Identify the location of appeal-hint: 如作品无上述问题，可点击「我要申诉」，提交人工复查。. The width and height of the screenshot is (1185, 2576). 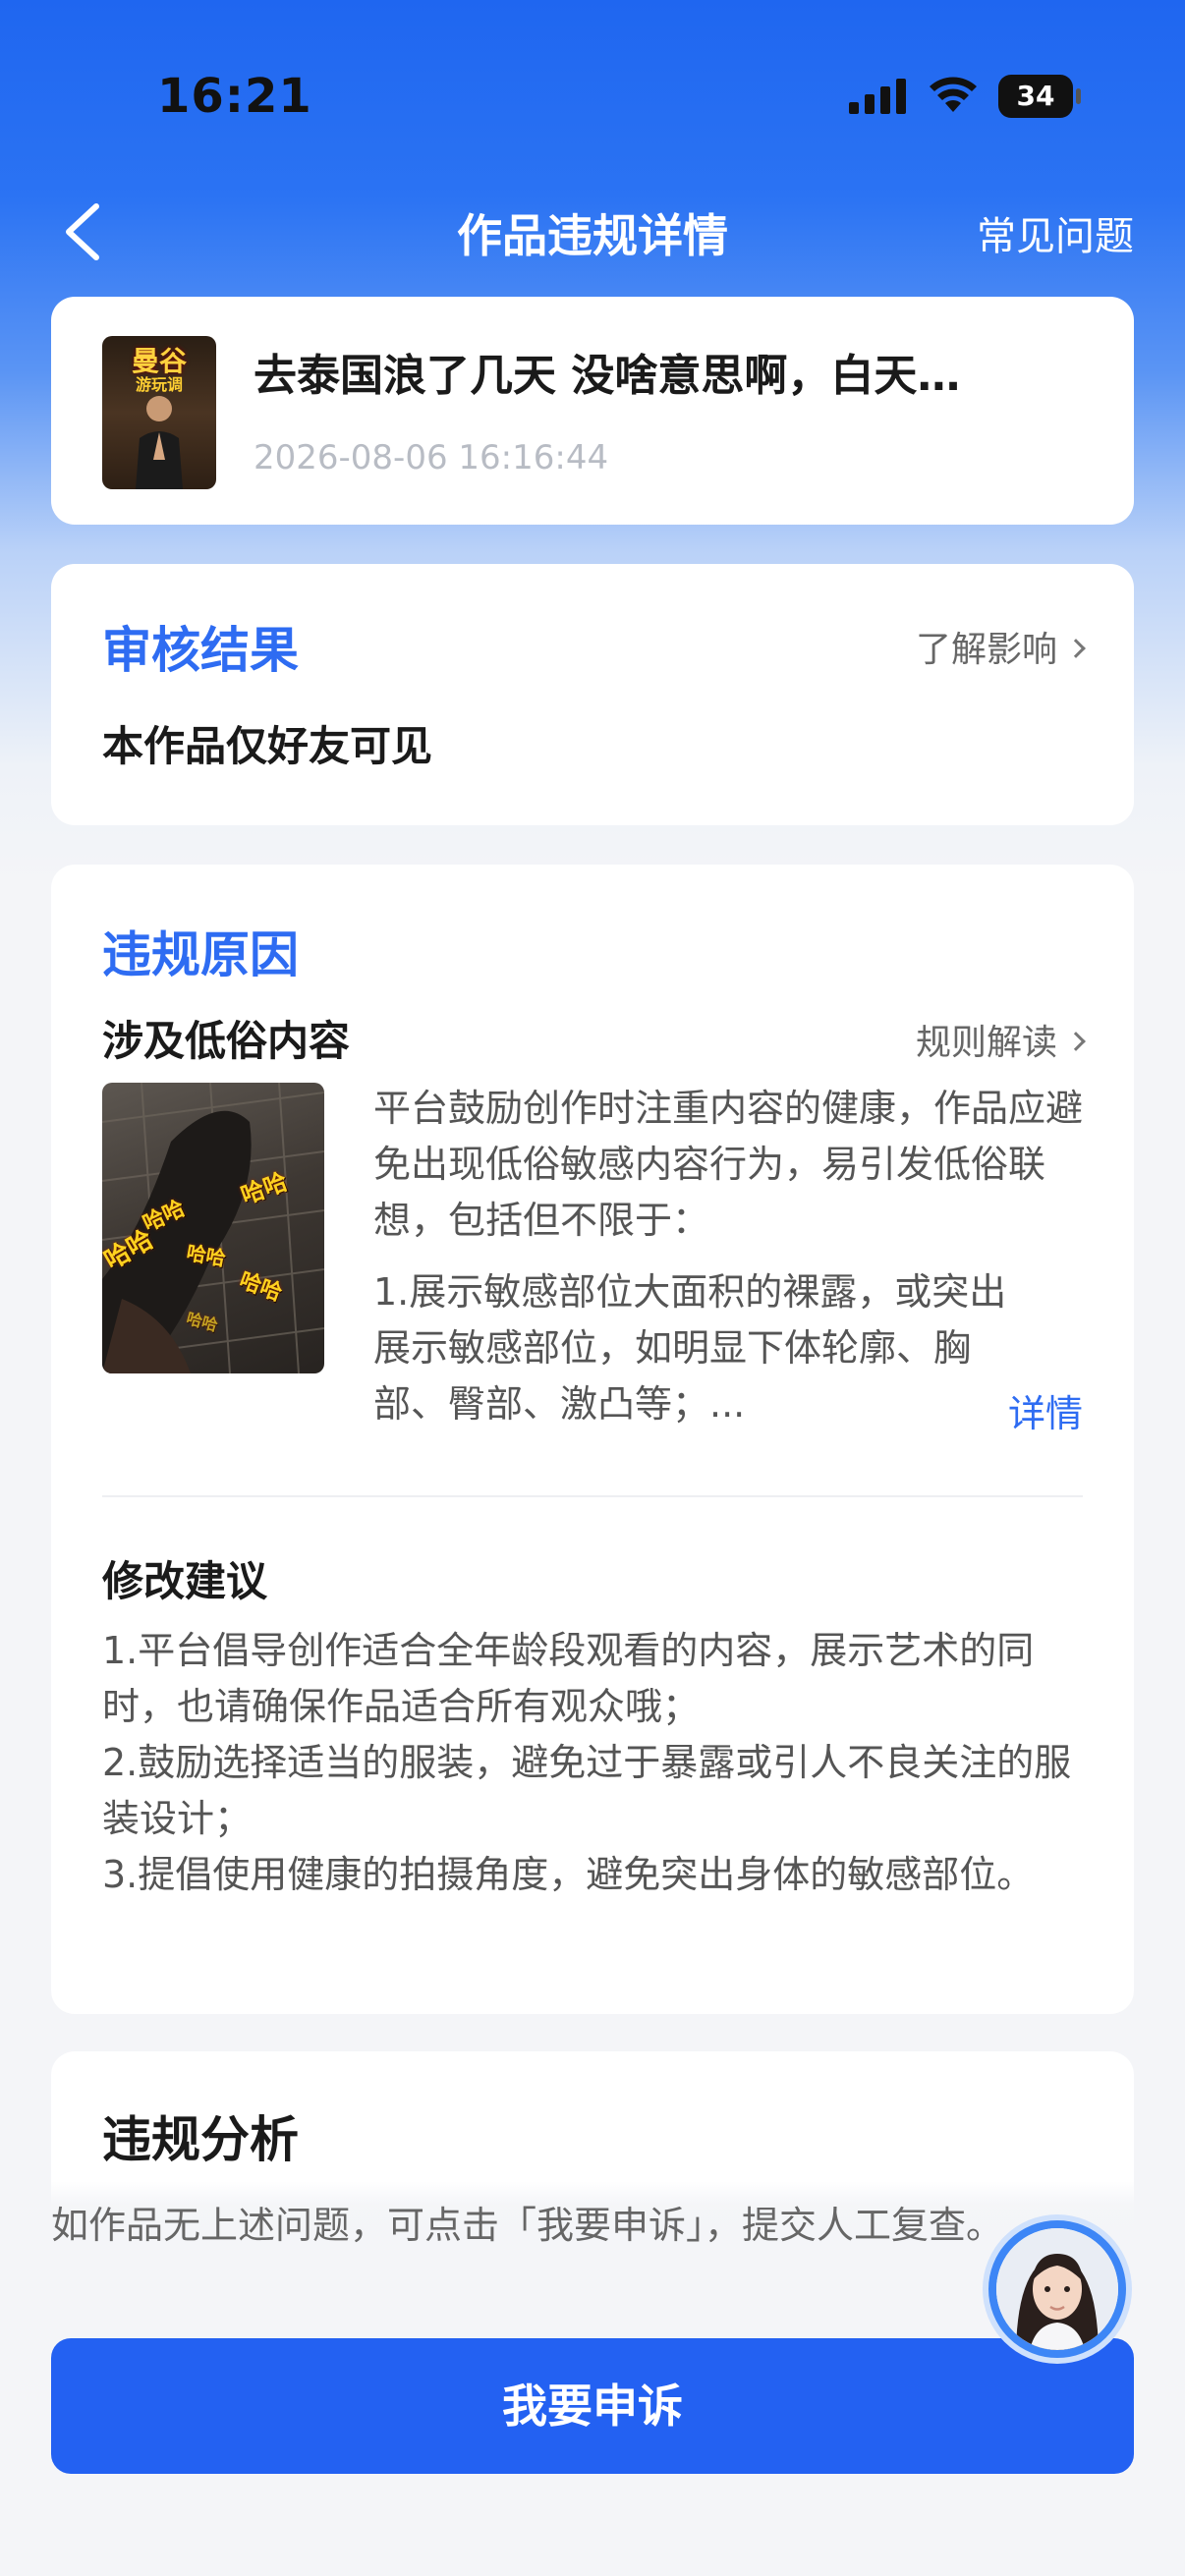
(528, 2225).